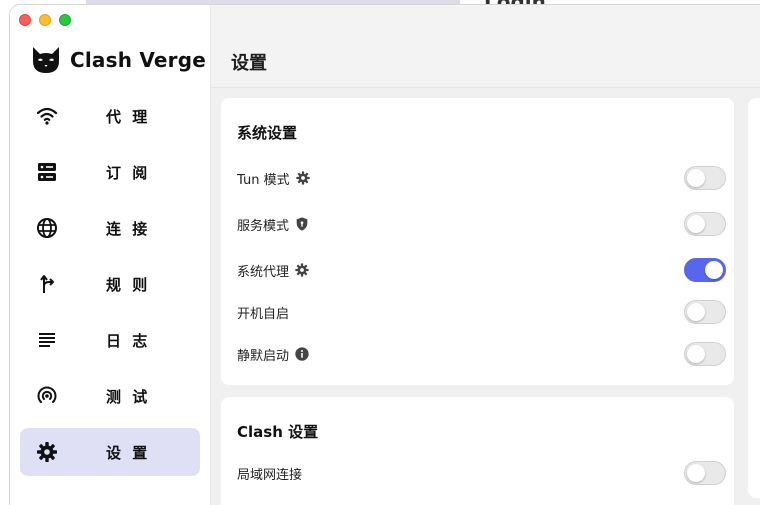  I want to click on sidebar-item-label: 测 试, so click(128, 396).